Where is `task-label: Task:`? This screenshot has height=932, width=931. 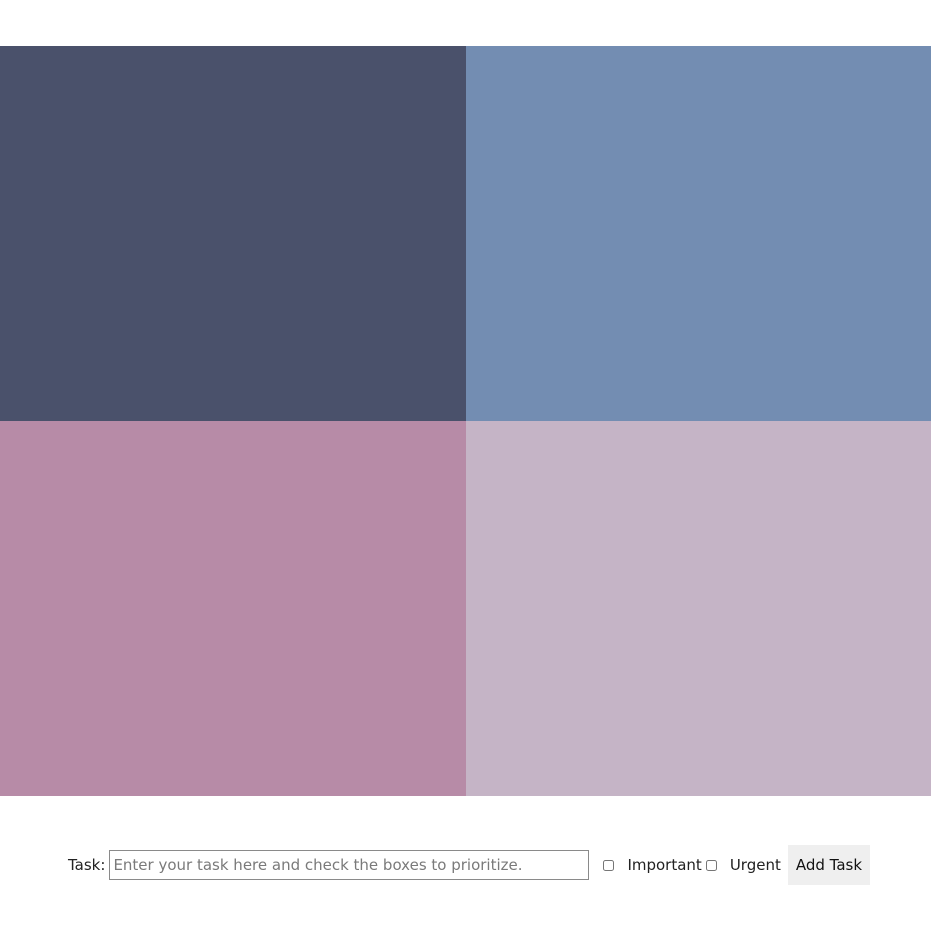
task-label: Task: is located at coordinates (87, 865).